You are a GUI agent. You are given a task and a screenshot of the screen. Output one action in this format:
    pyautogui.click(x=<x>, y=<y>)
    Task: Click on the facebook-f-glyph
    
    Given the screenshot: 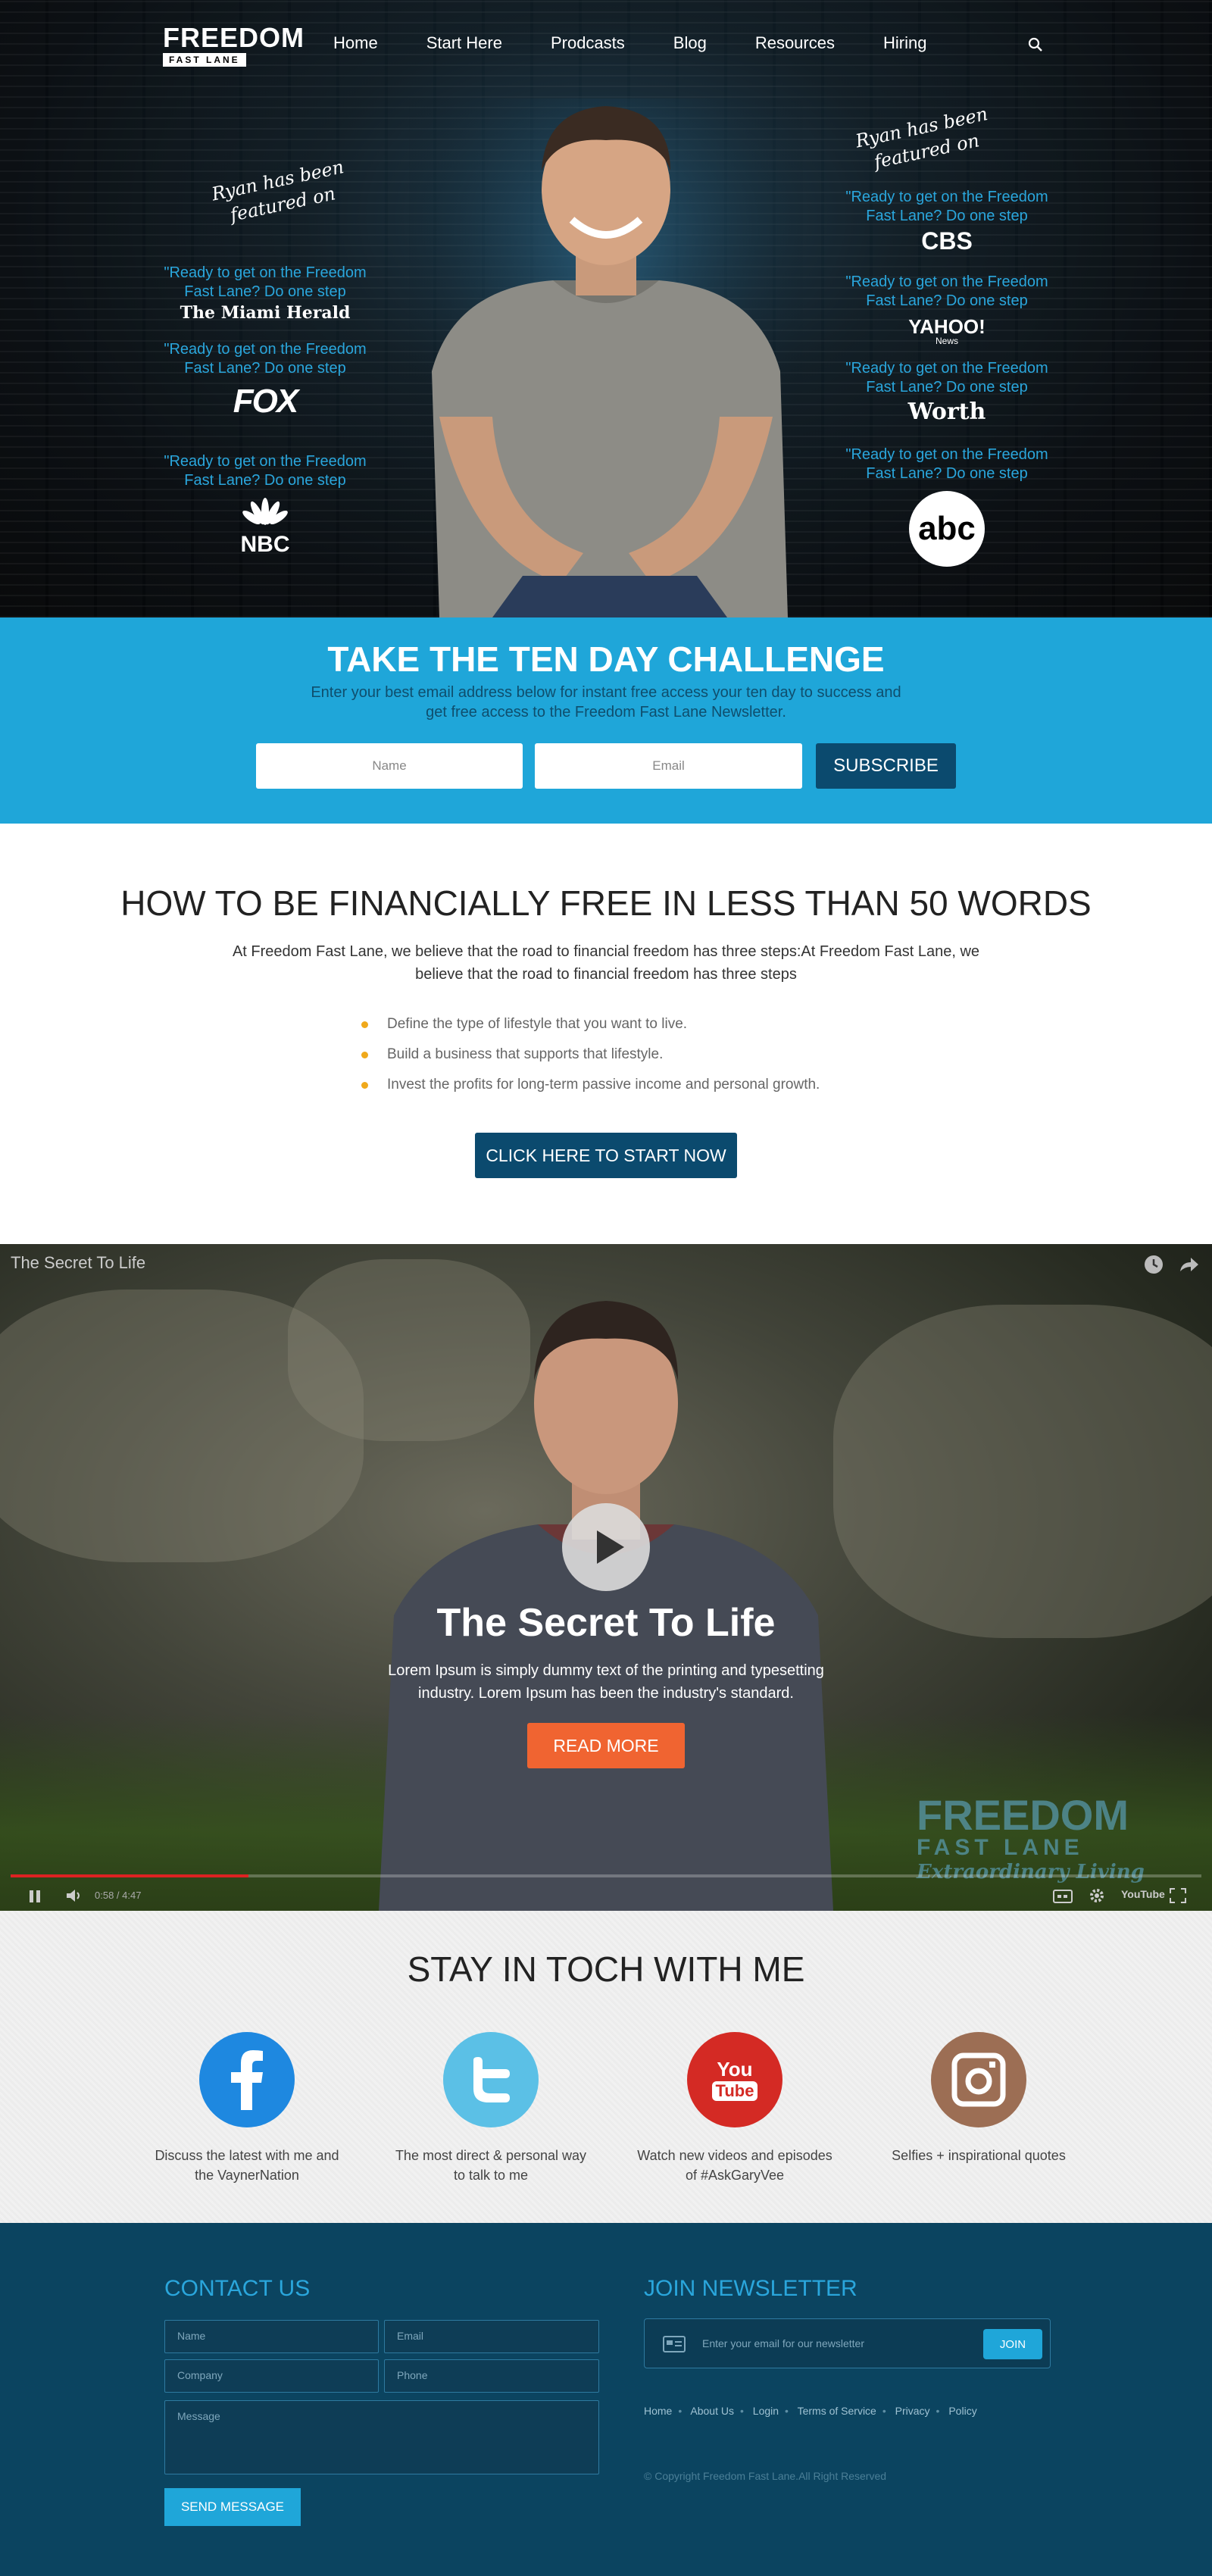 What is the action you would take?
    pyautogui.click(x=247, y=2080)
    